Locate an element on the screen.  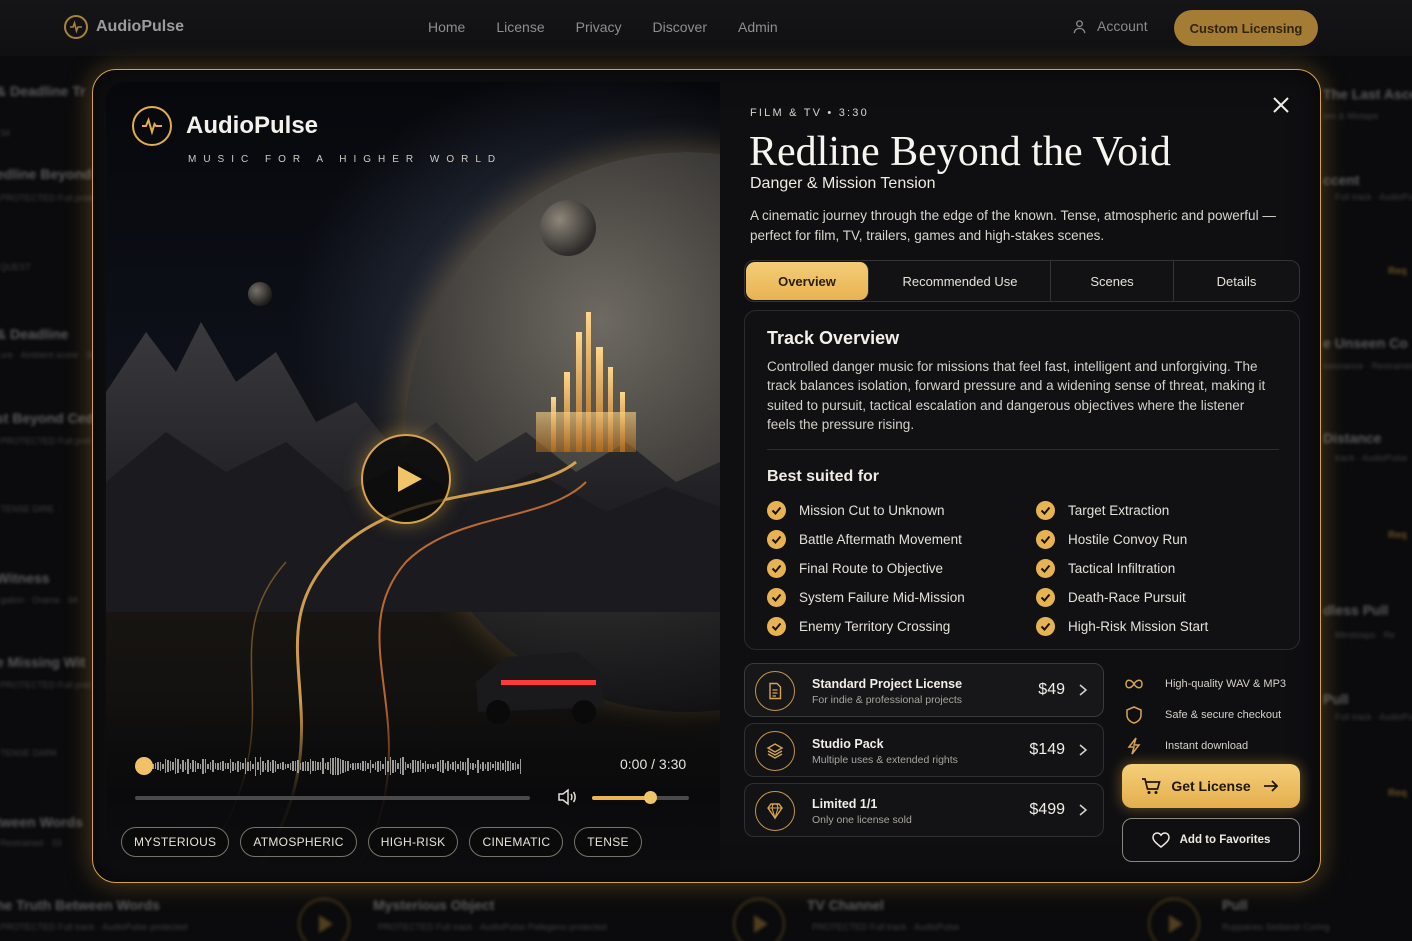
nav-link-license: License is located at coordinates (520, 27).